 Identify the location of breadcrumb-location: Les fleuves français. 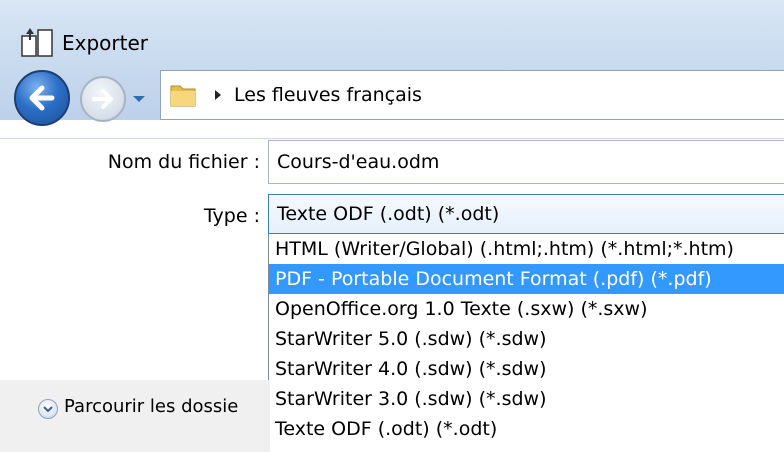
(328, 95).